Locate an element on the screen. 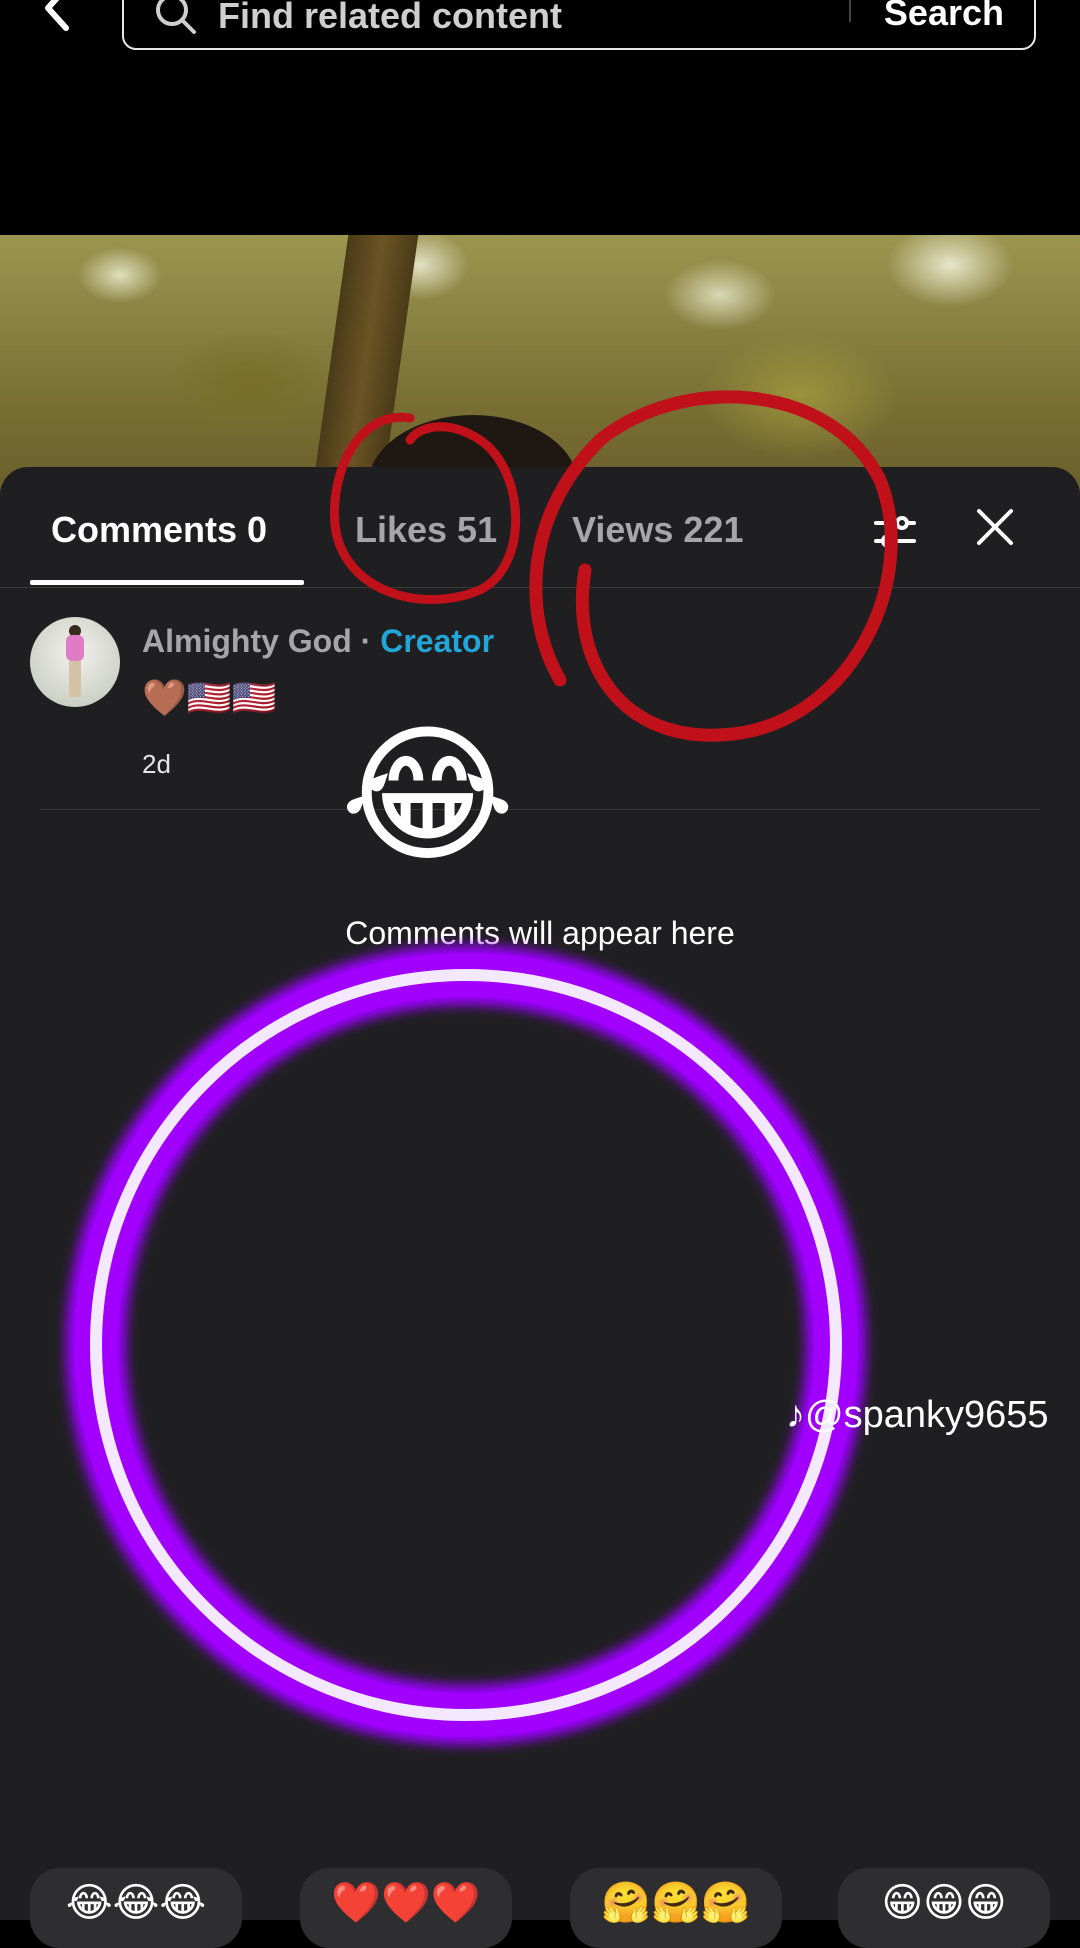 The width and height of the screenshot is (1080, 1948). reaction-grin: 😁😁😁 is located at coordinates (944, 1908).